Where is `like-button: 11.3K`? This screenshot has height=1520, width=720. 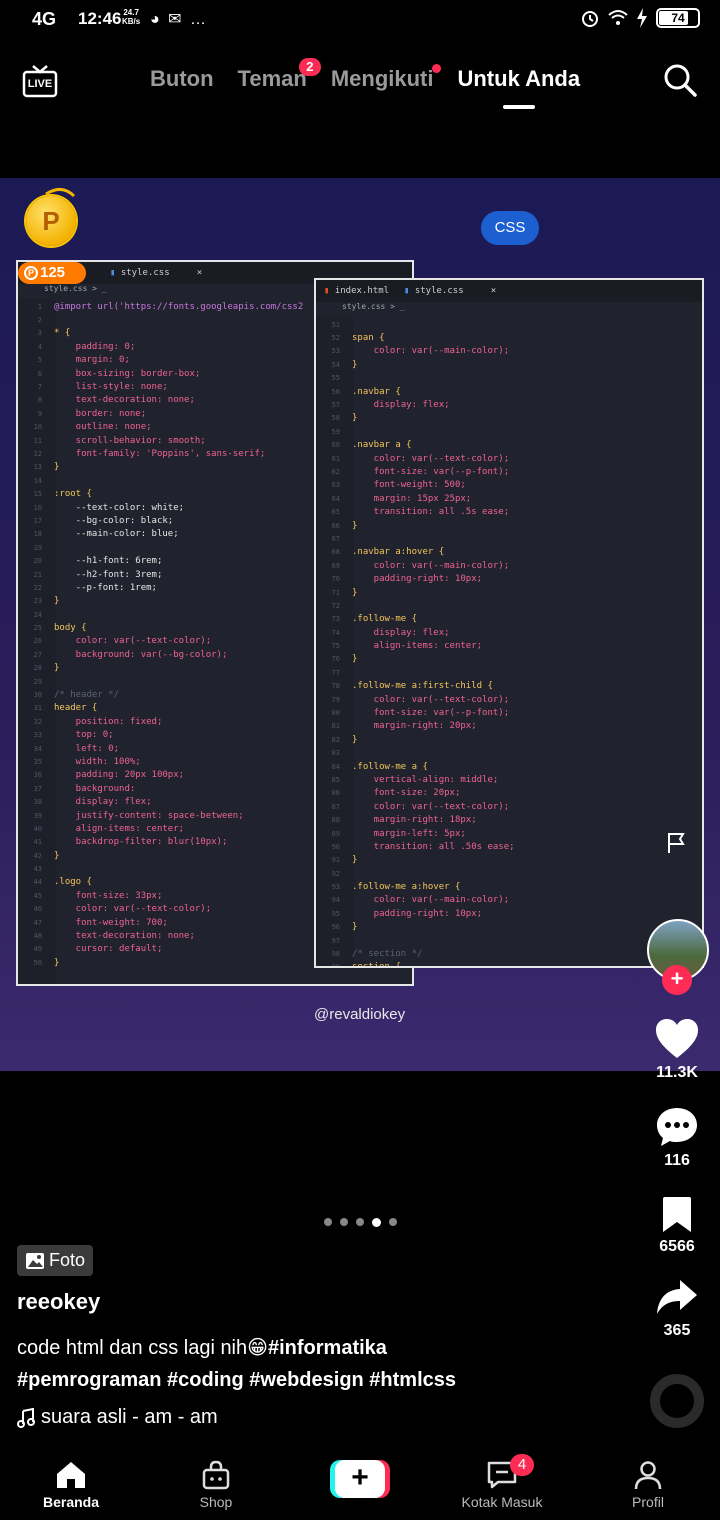
like-button: 11.3K is located at coordinates (677, 1050).